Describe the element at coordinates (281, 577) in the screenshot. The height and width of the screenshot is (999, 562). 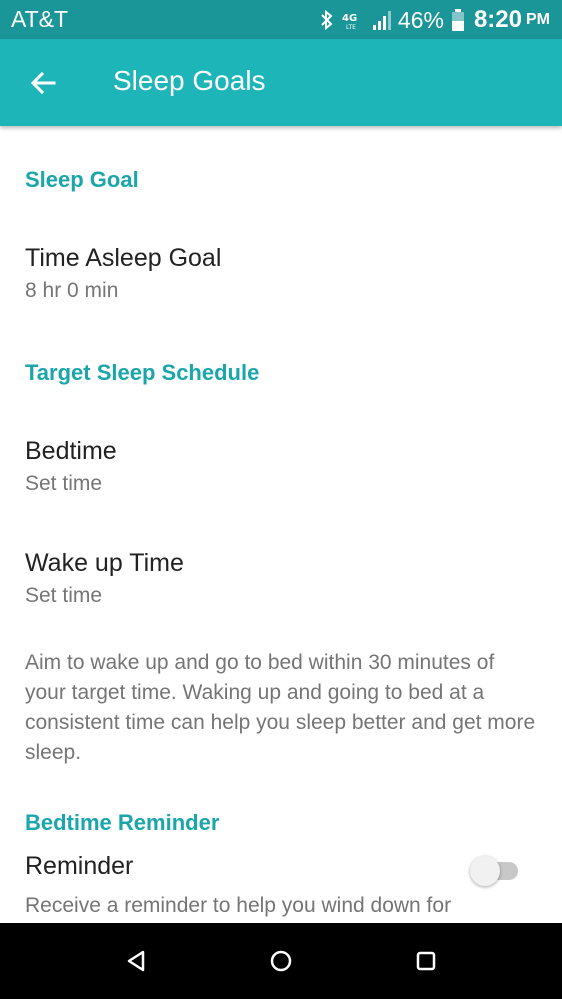
I see `wake-up-time-item: Wake up Time Set time` at that location.